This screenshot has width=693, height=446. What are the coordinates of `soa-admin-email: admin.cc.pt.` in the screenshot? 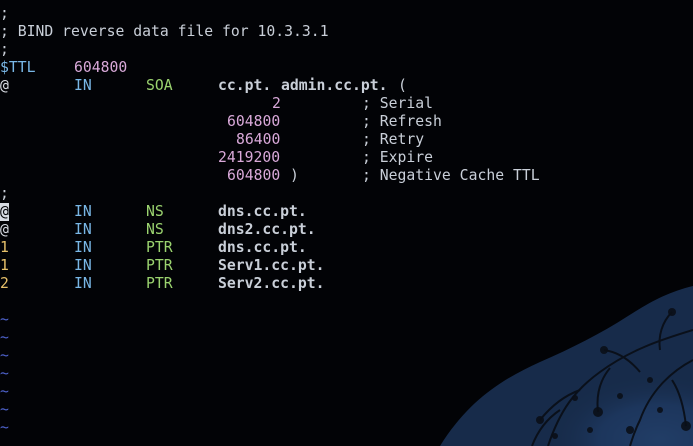 It's located at (334, 85).